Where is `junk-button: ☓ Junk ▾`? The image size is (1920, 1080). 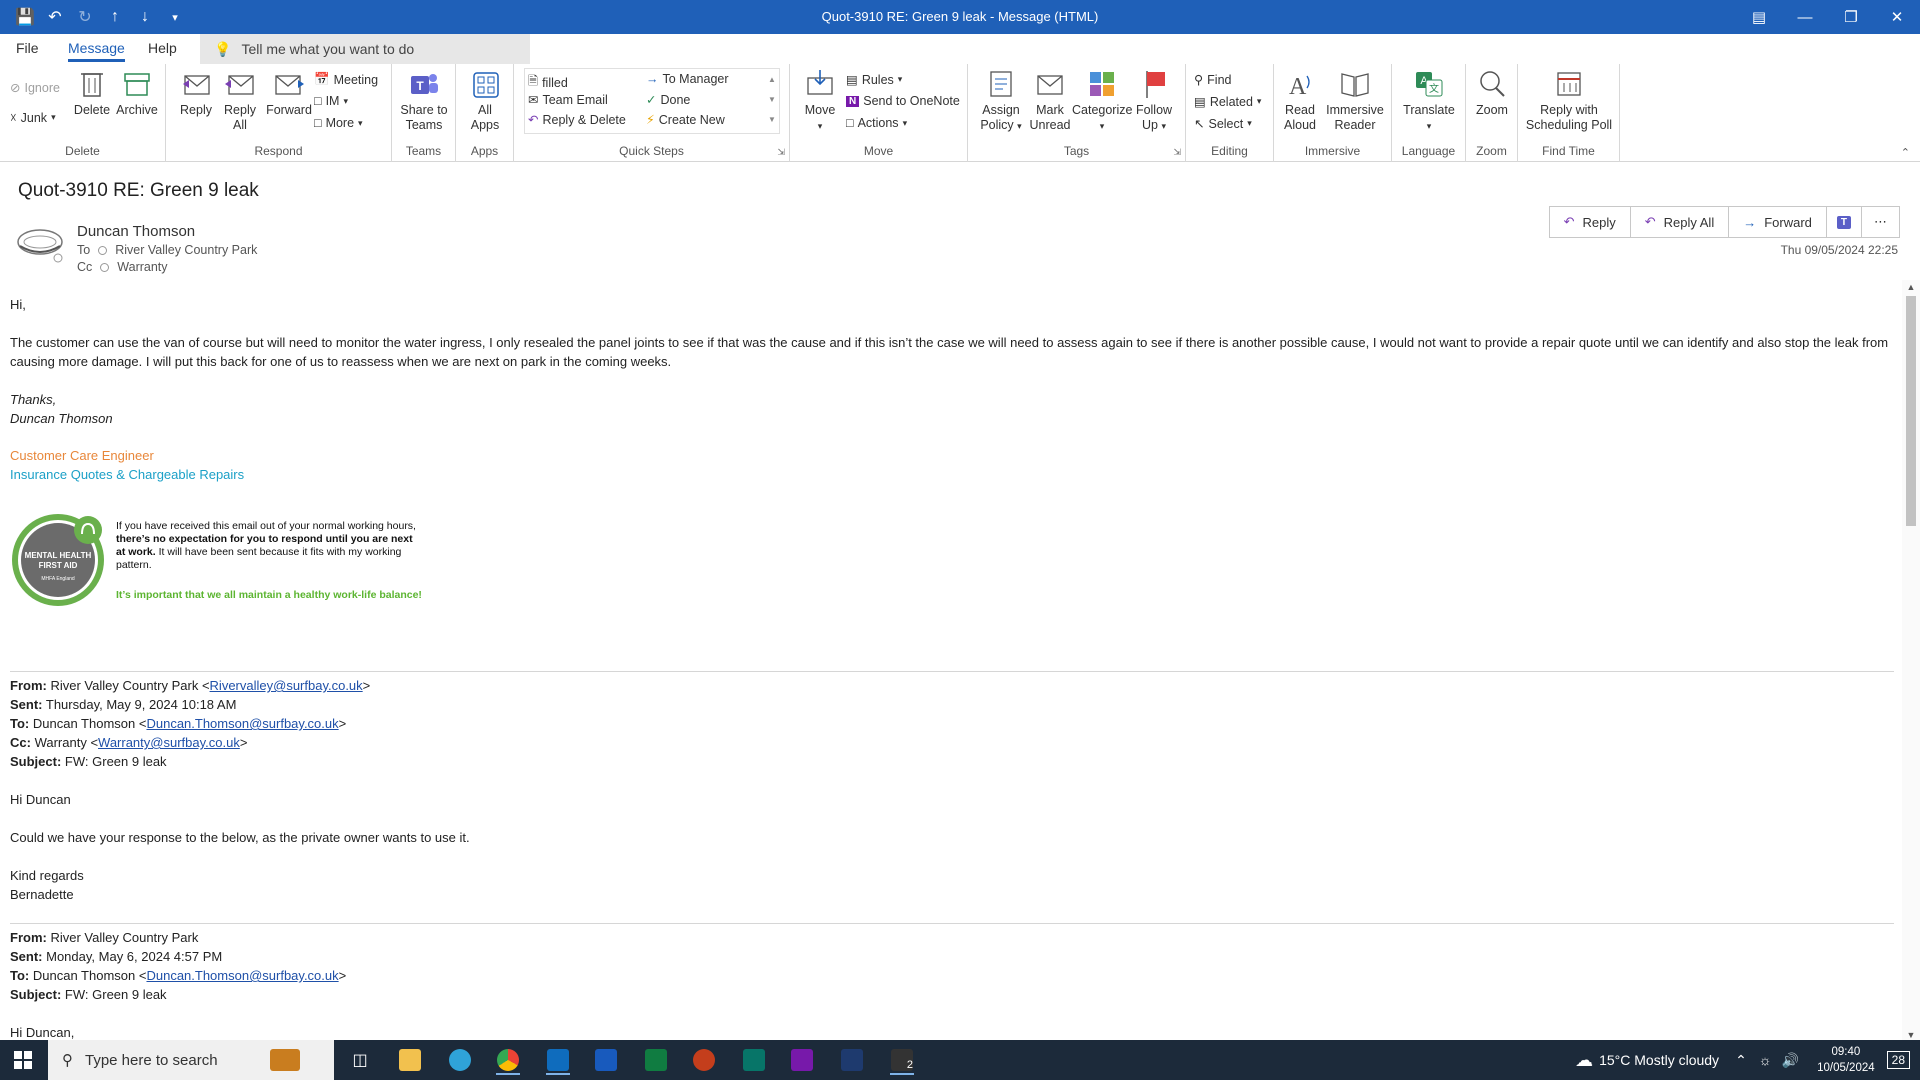
junk-button: ☓ Junk ▾ is located at coordinates (33, 118).